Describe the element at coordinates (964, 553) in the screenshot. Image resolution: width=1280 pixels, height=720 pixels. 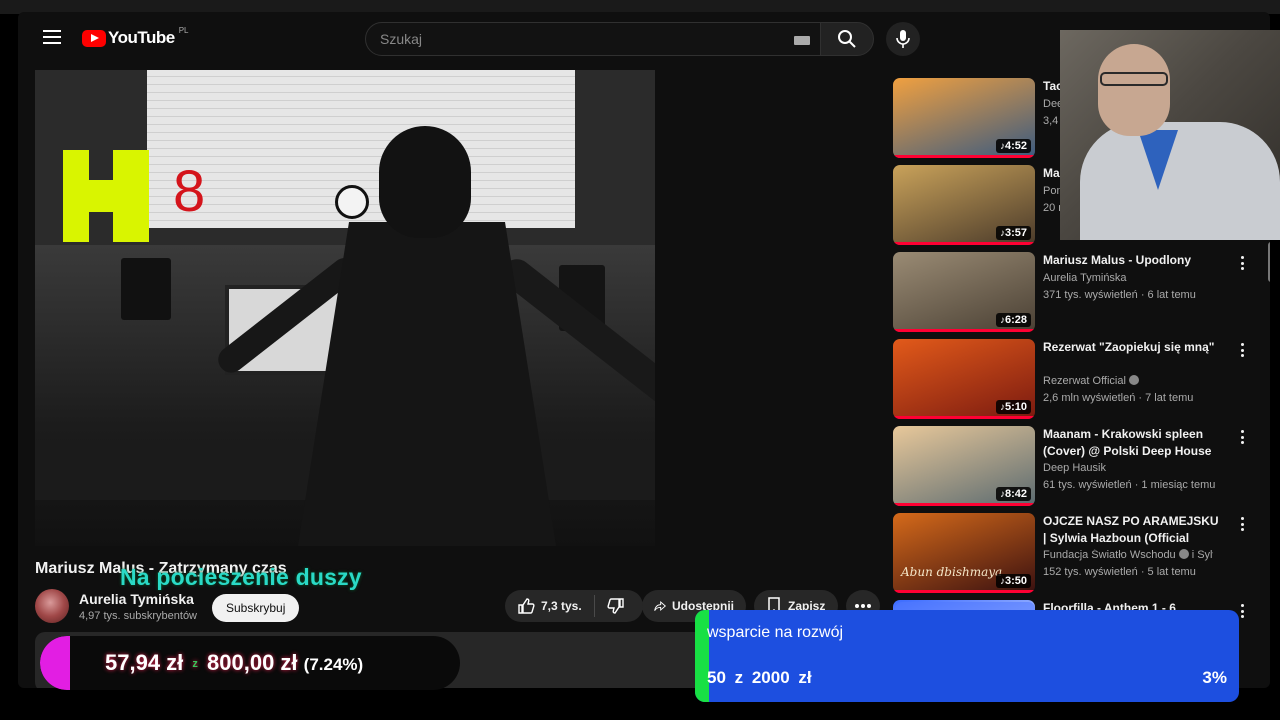
I see `video-thumbnail: Abun dbishmaya3:50` at that location.